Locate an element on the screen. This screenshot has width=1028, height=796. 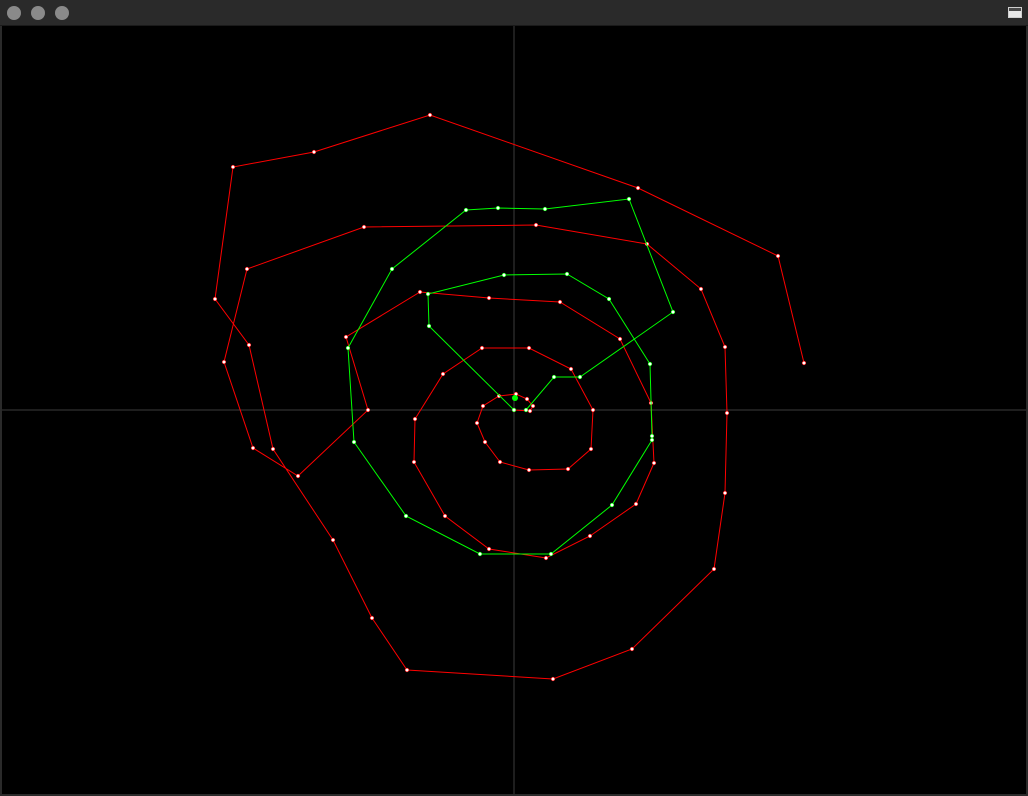
window-restore-icon is located at coordinates (1015, 12).